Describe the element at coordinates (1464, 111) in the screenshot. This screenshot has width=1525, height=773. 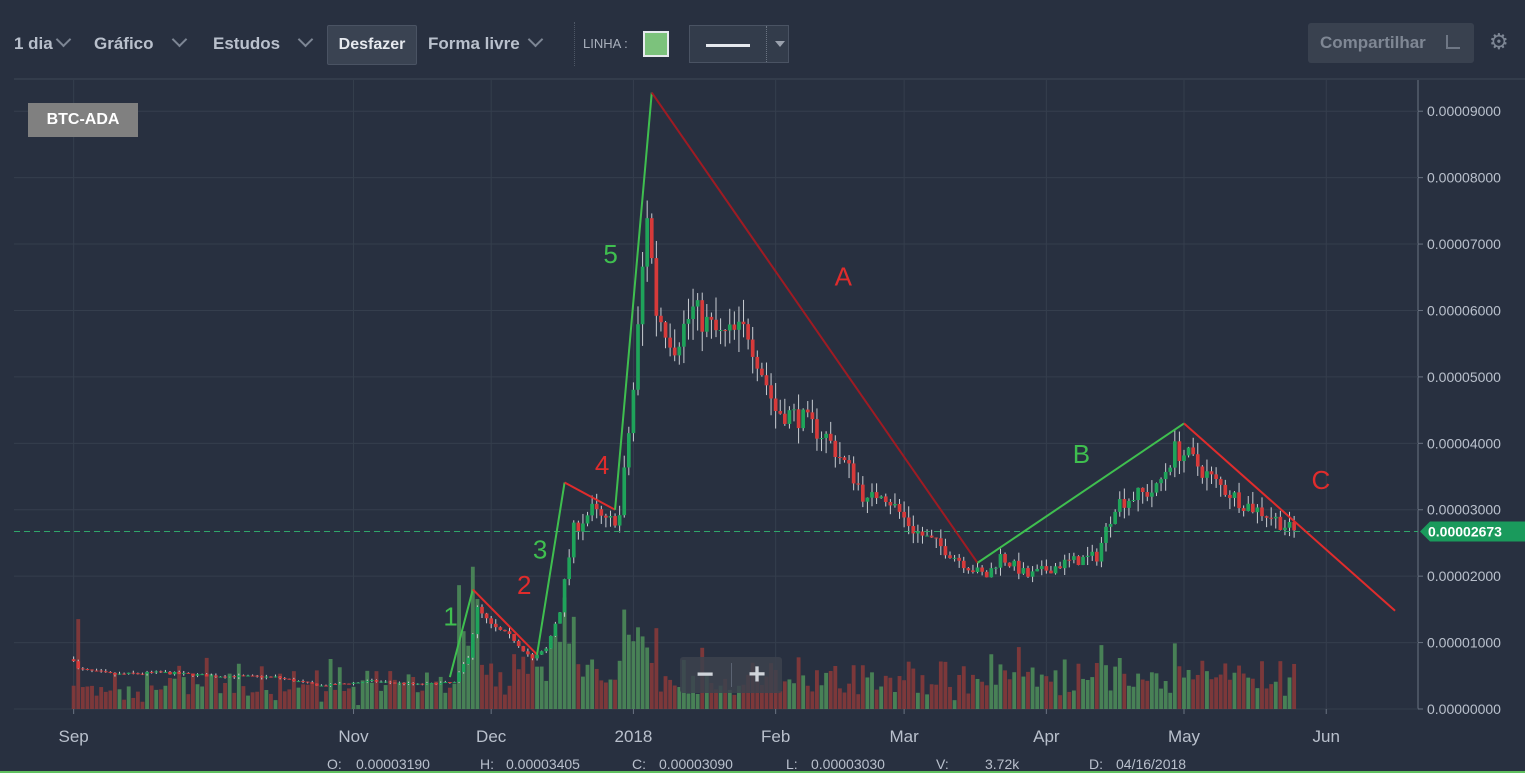
I see `y-tick-label: 0.00009000` at that location.